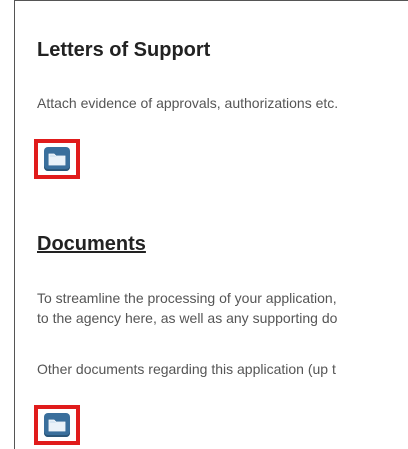 This screenshot has height=449, width=408. I want to click on letters-of-support-title: Letters of Support, so click(124, 50).